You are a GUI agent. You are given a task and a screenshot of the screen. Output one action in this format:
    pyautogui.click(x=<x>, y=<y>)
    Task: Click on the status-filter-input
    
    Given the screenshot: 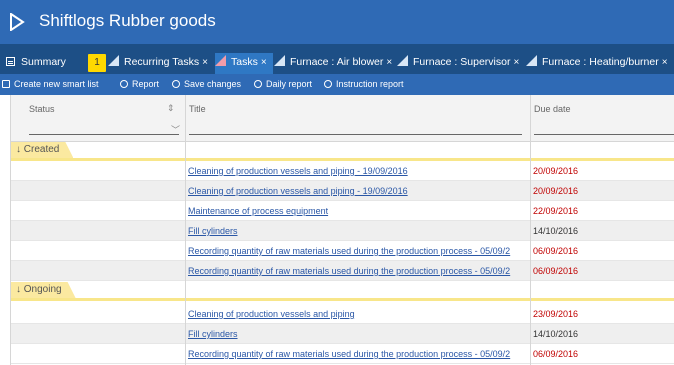 What is the action you would take?
    pyautogui.click(x=104, y=134)
    